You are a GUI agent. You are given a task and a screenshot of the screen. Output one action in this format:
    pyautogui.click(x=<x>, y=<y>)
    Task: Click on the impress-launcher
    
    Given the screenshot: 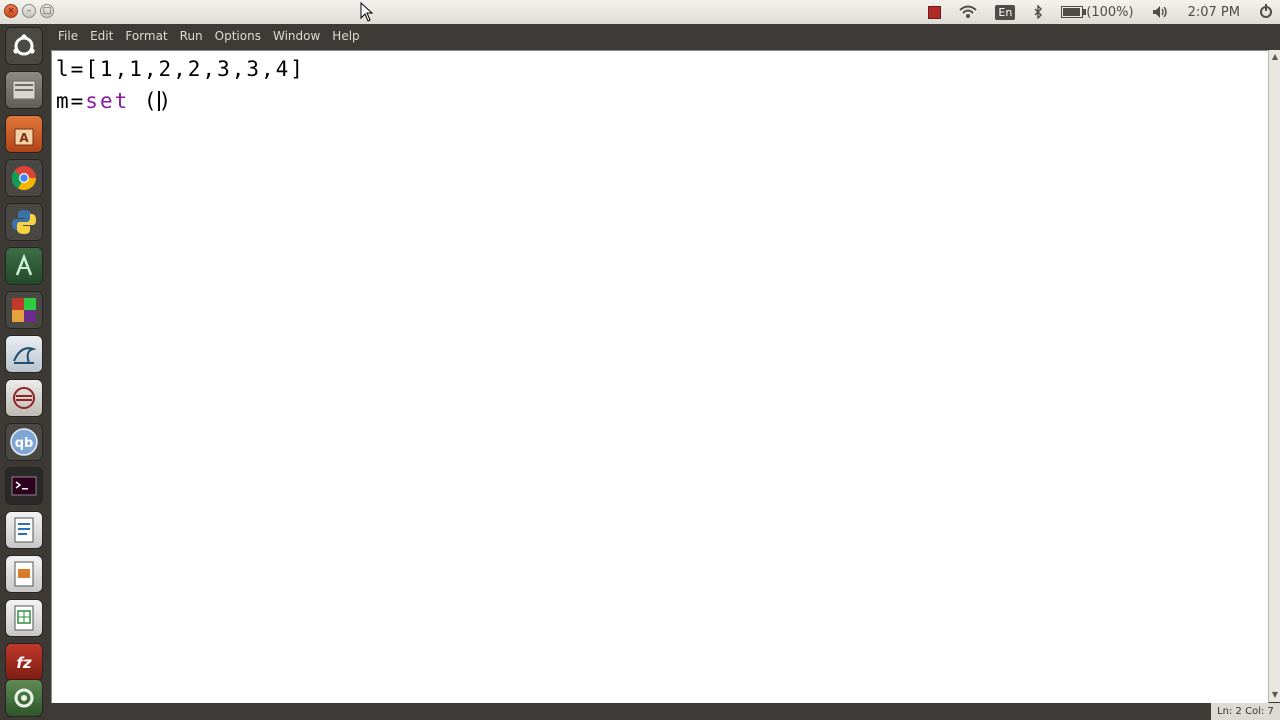 What is the action you would take?
    pyautogui.click(x=24, y=574)
    